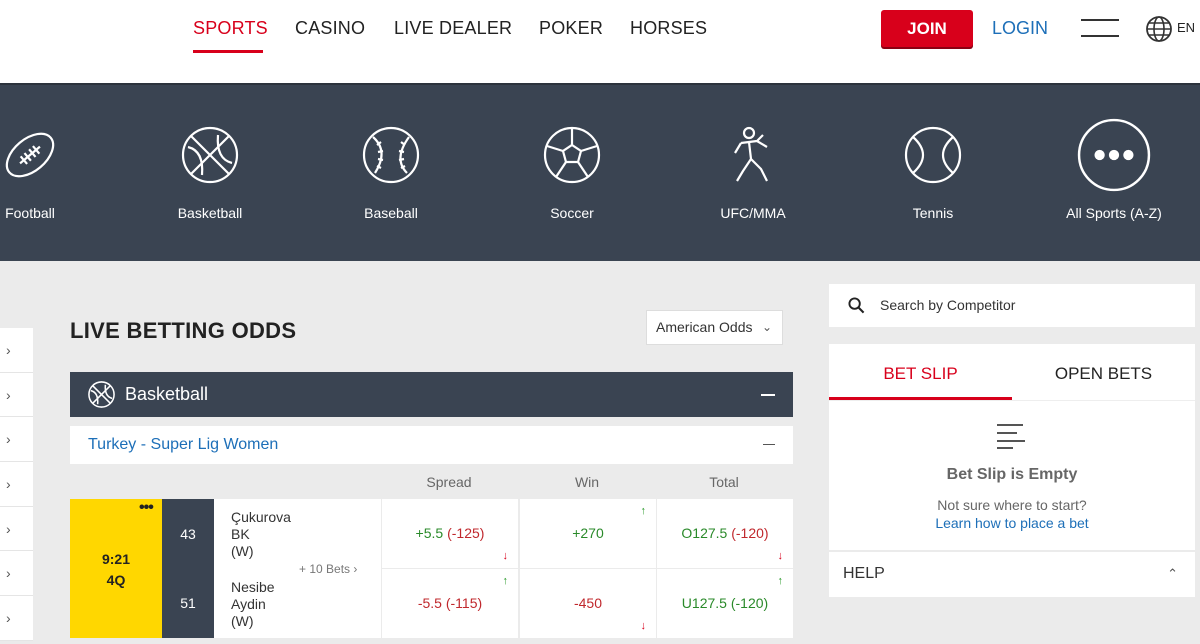 This screenshot has width=1200, height=644. I want to click on clock-time: 9:21, so click(116, 559).